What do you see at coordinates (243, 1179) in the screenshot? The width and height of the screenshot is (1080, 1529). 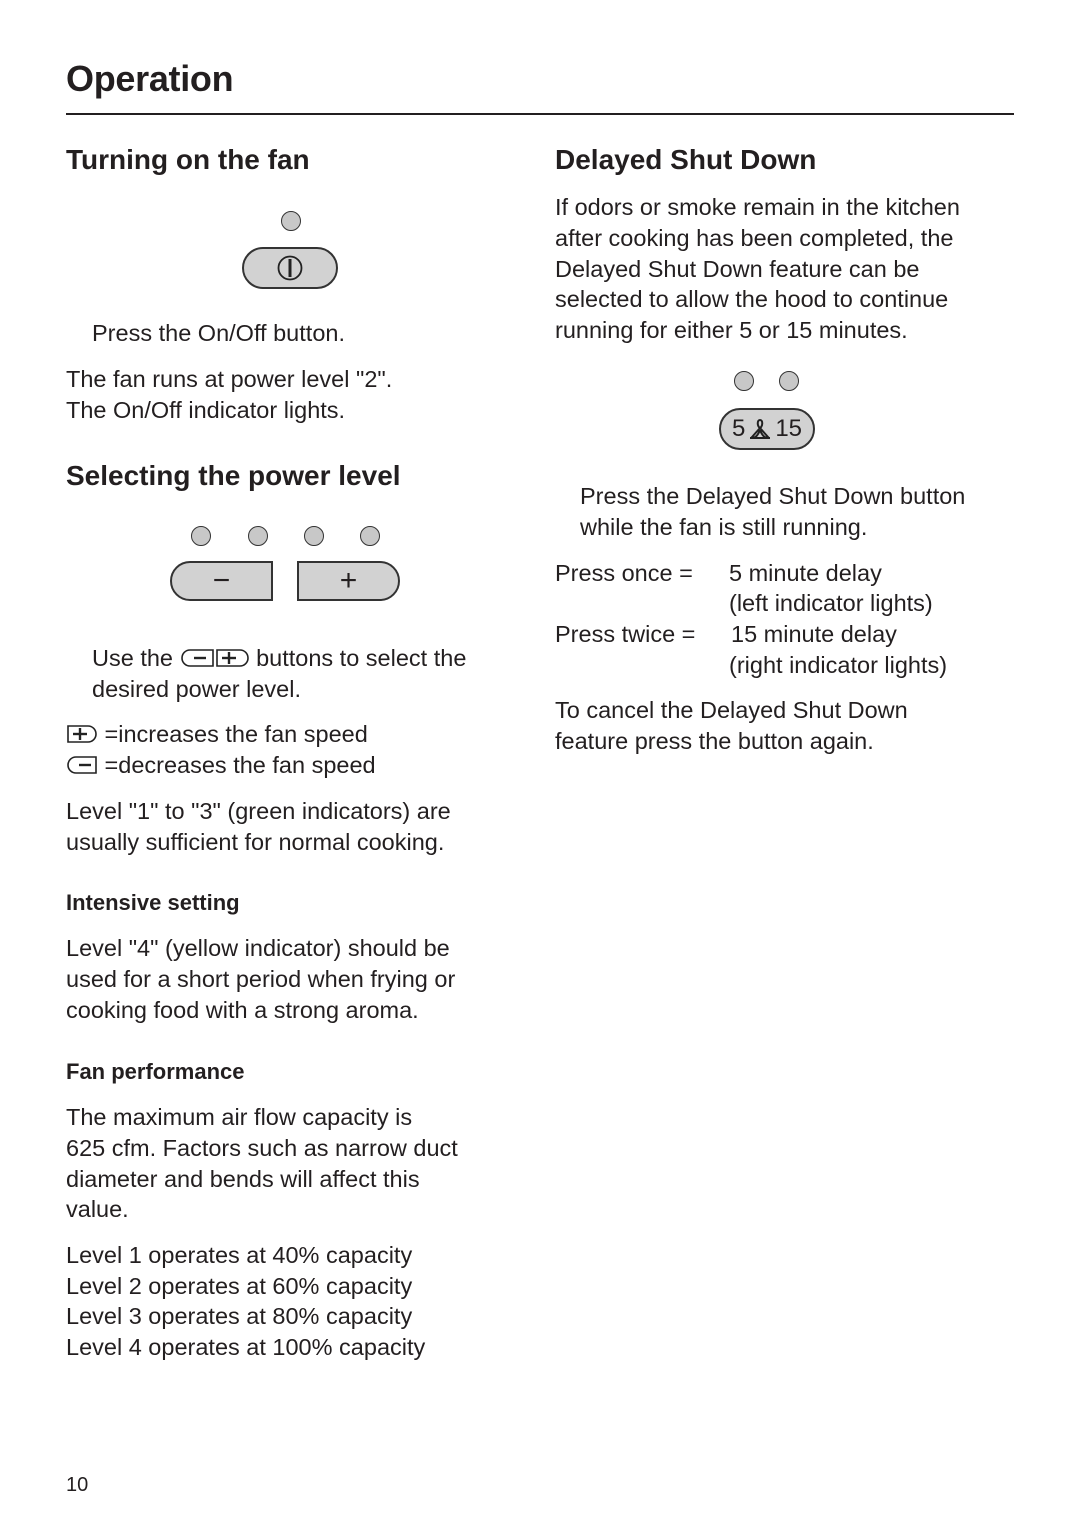 I see `performance-line-3: diameter and bends will affect this` at bounding box center [243, 1179].